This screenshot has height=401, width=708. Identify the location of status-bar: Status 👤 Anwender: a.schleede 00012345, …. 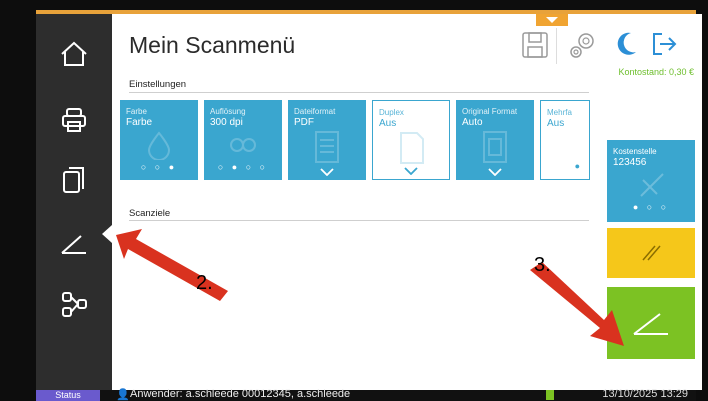
(366, 394).